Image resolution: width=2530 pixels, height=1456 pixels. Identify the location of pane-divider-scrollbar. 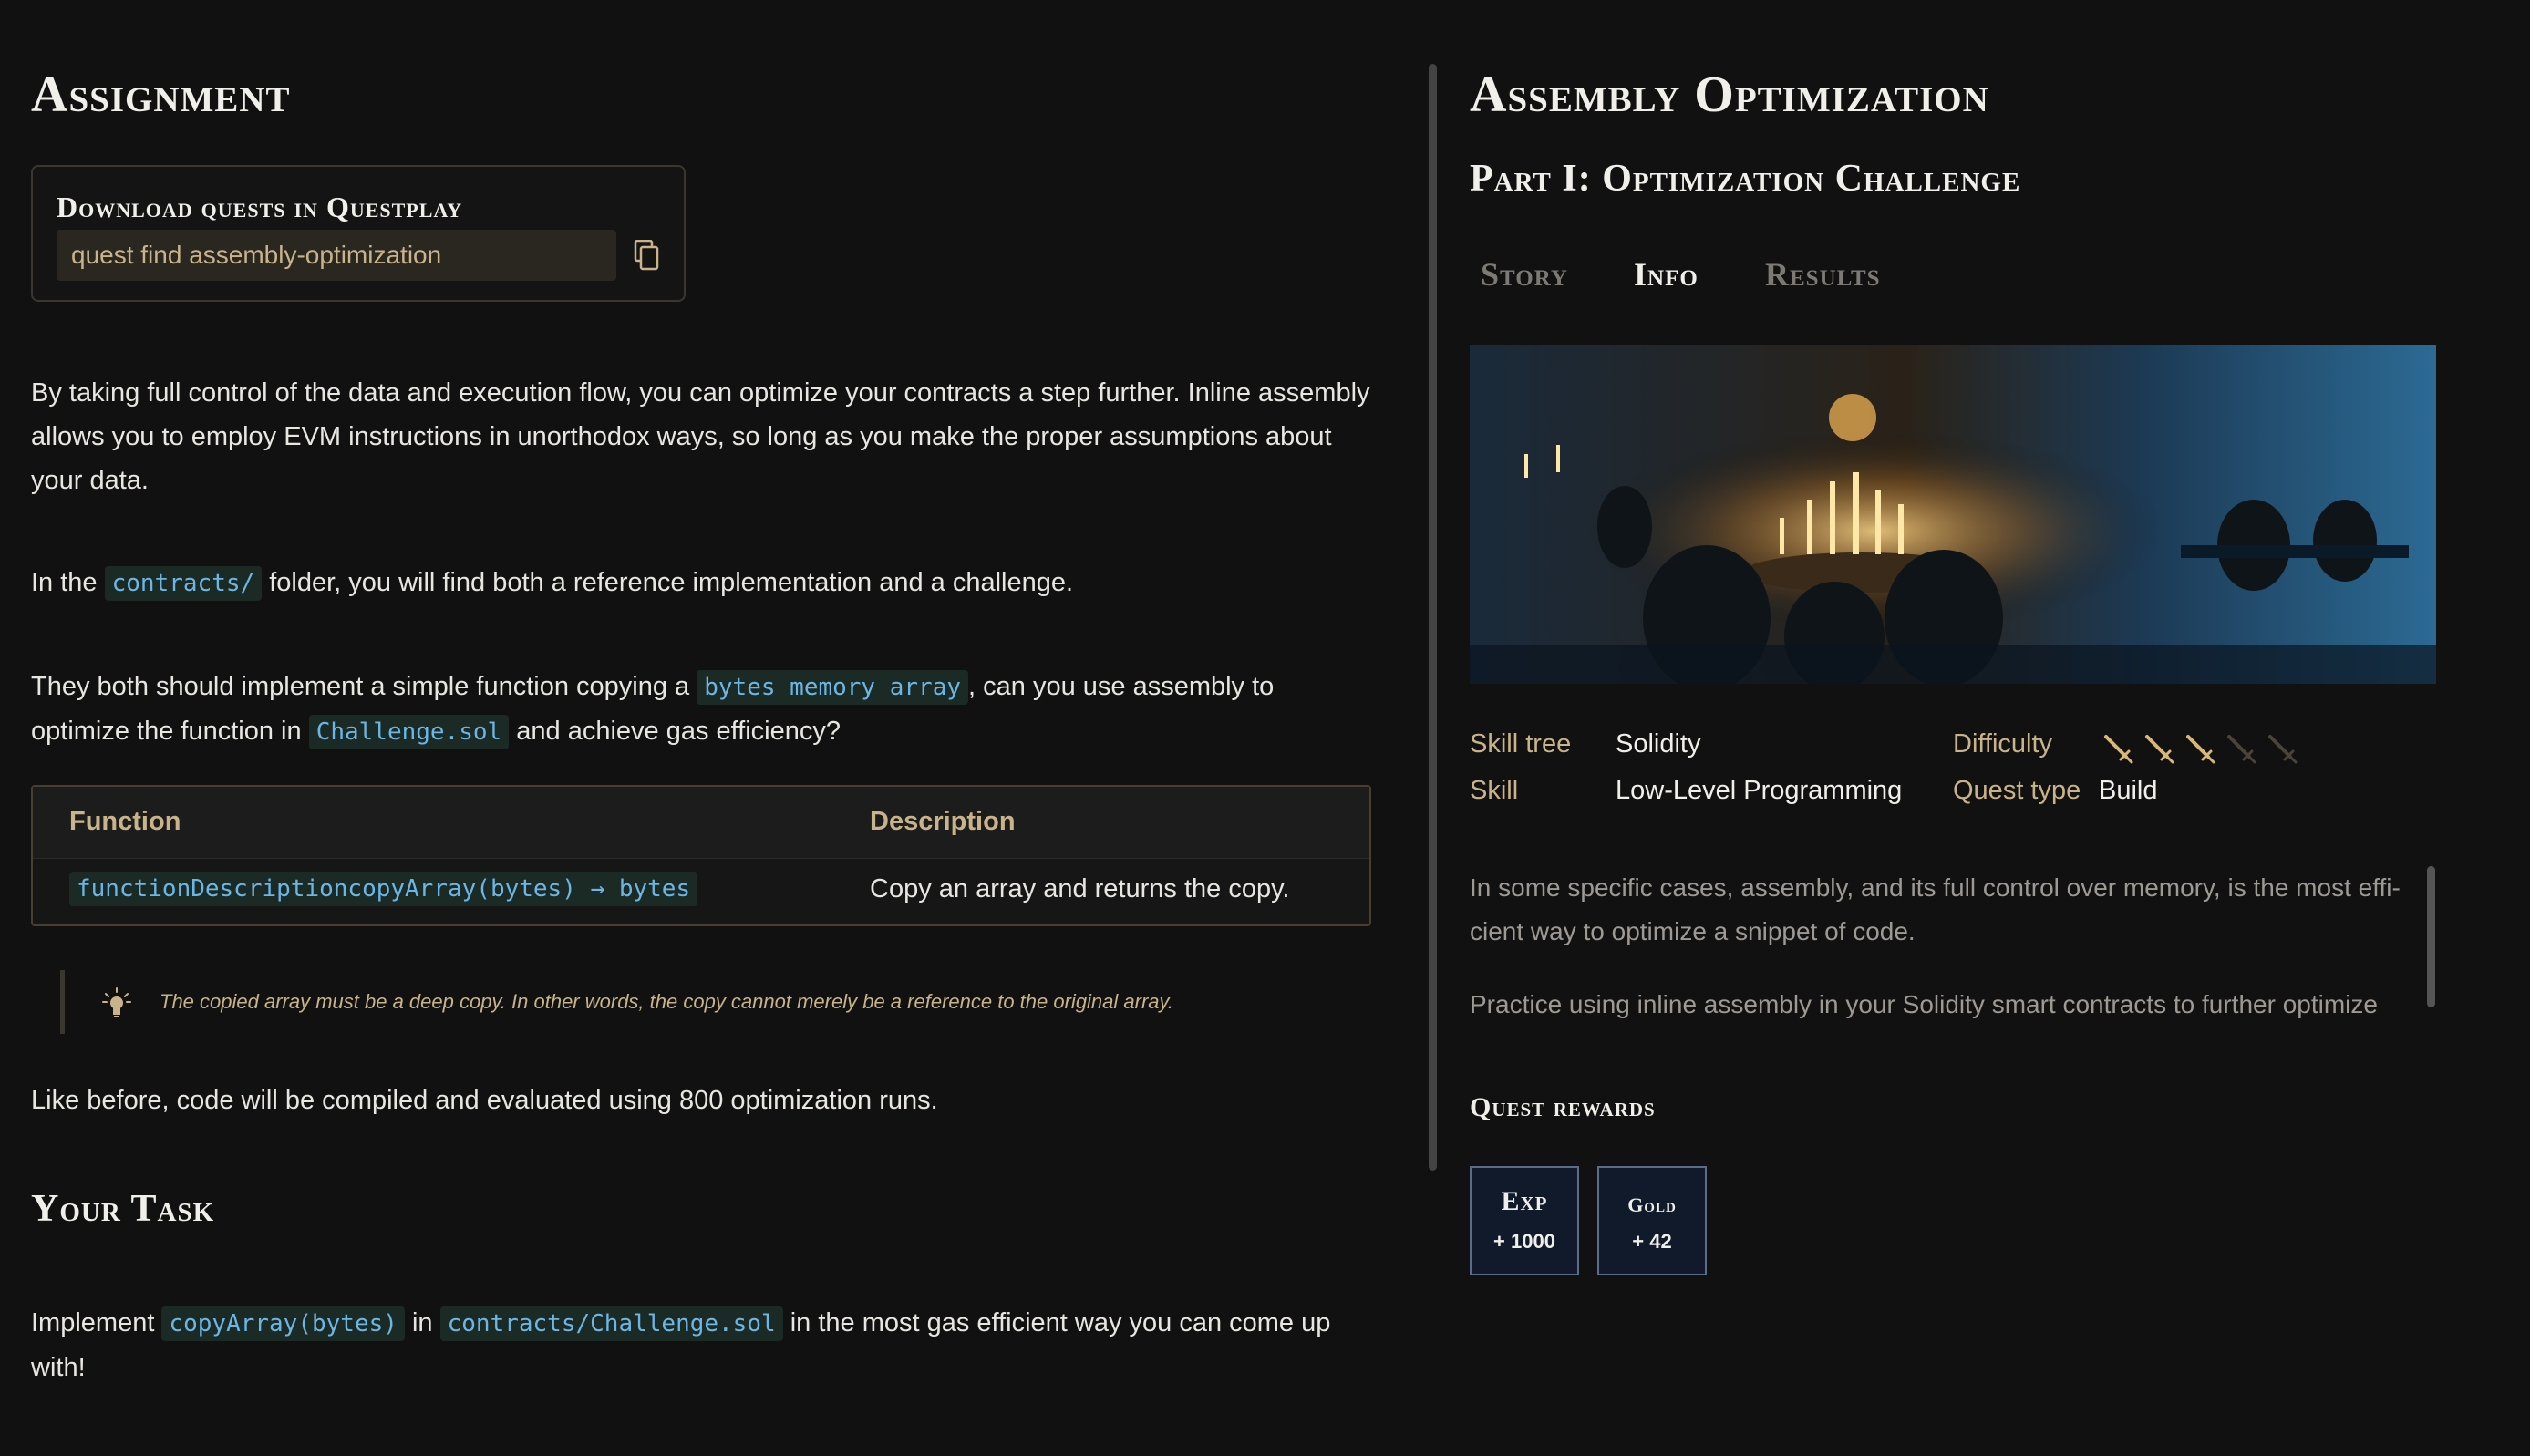
(1433, 617).